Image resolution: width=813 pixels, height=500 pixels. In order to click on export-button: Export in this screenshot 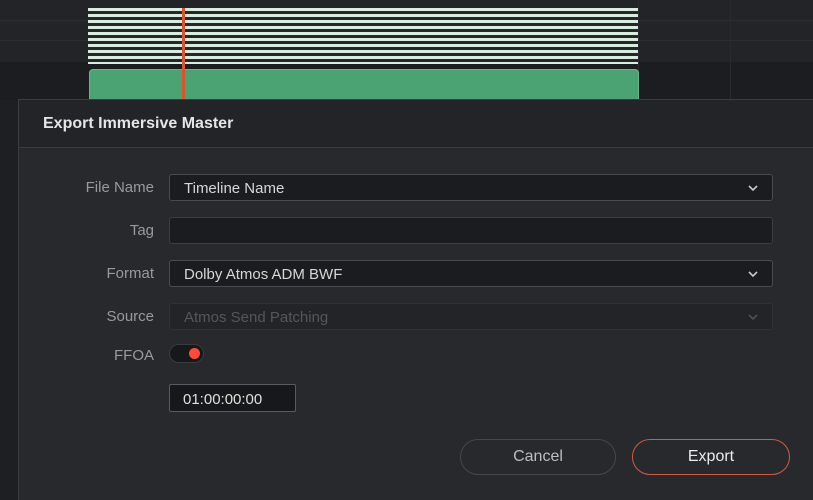, I will do `click(711, 457)`.